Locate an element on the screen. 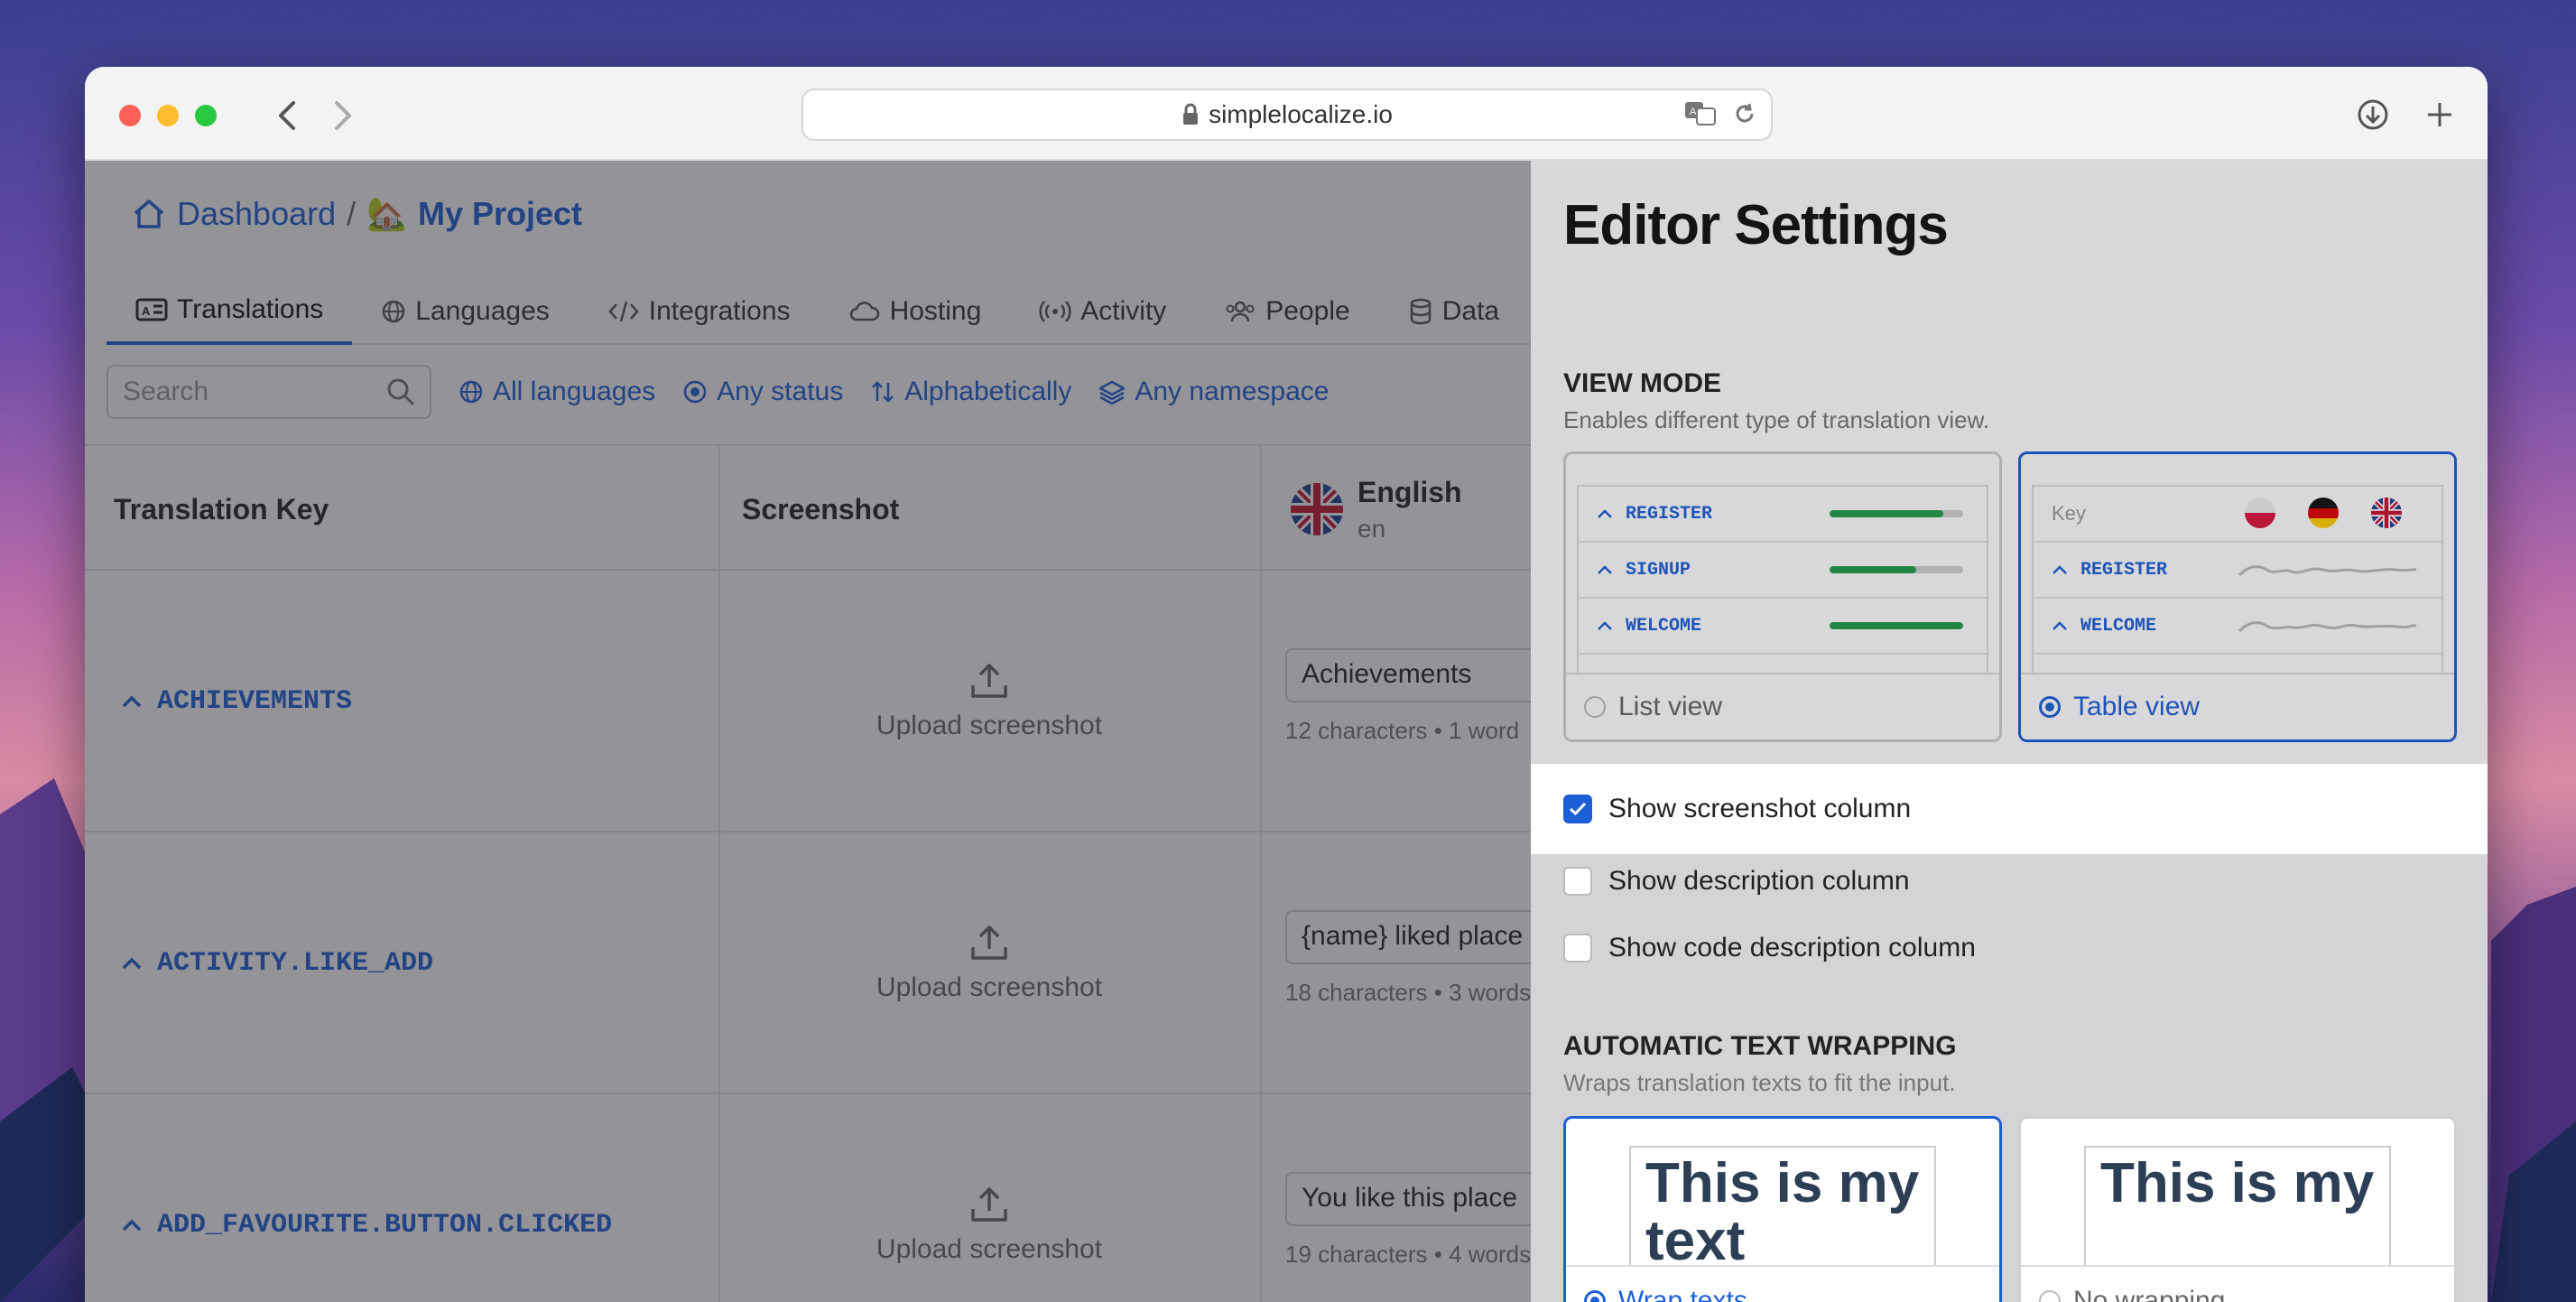  show-code-description-column-checkbox is located at coordinates (1578, 948).